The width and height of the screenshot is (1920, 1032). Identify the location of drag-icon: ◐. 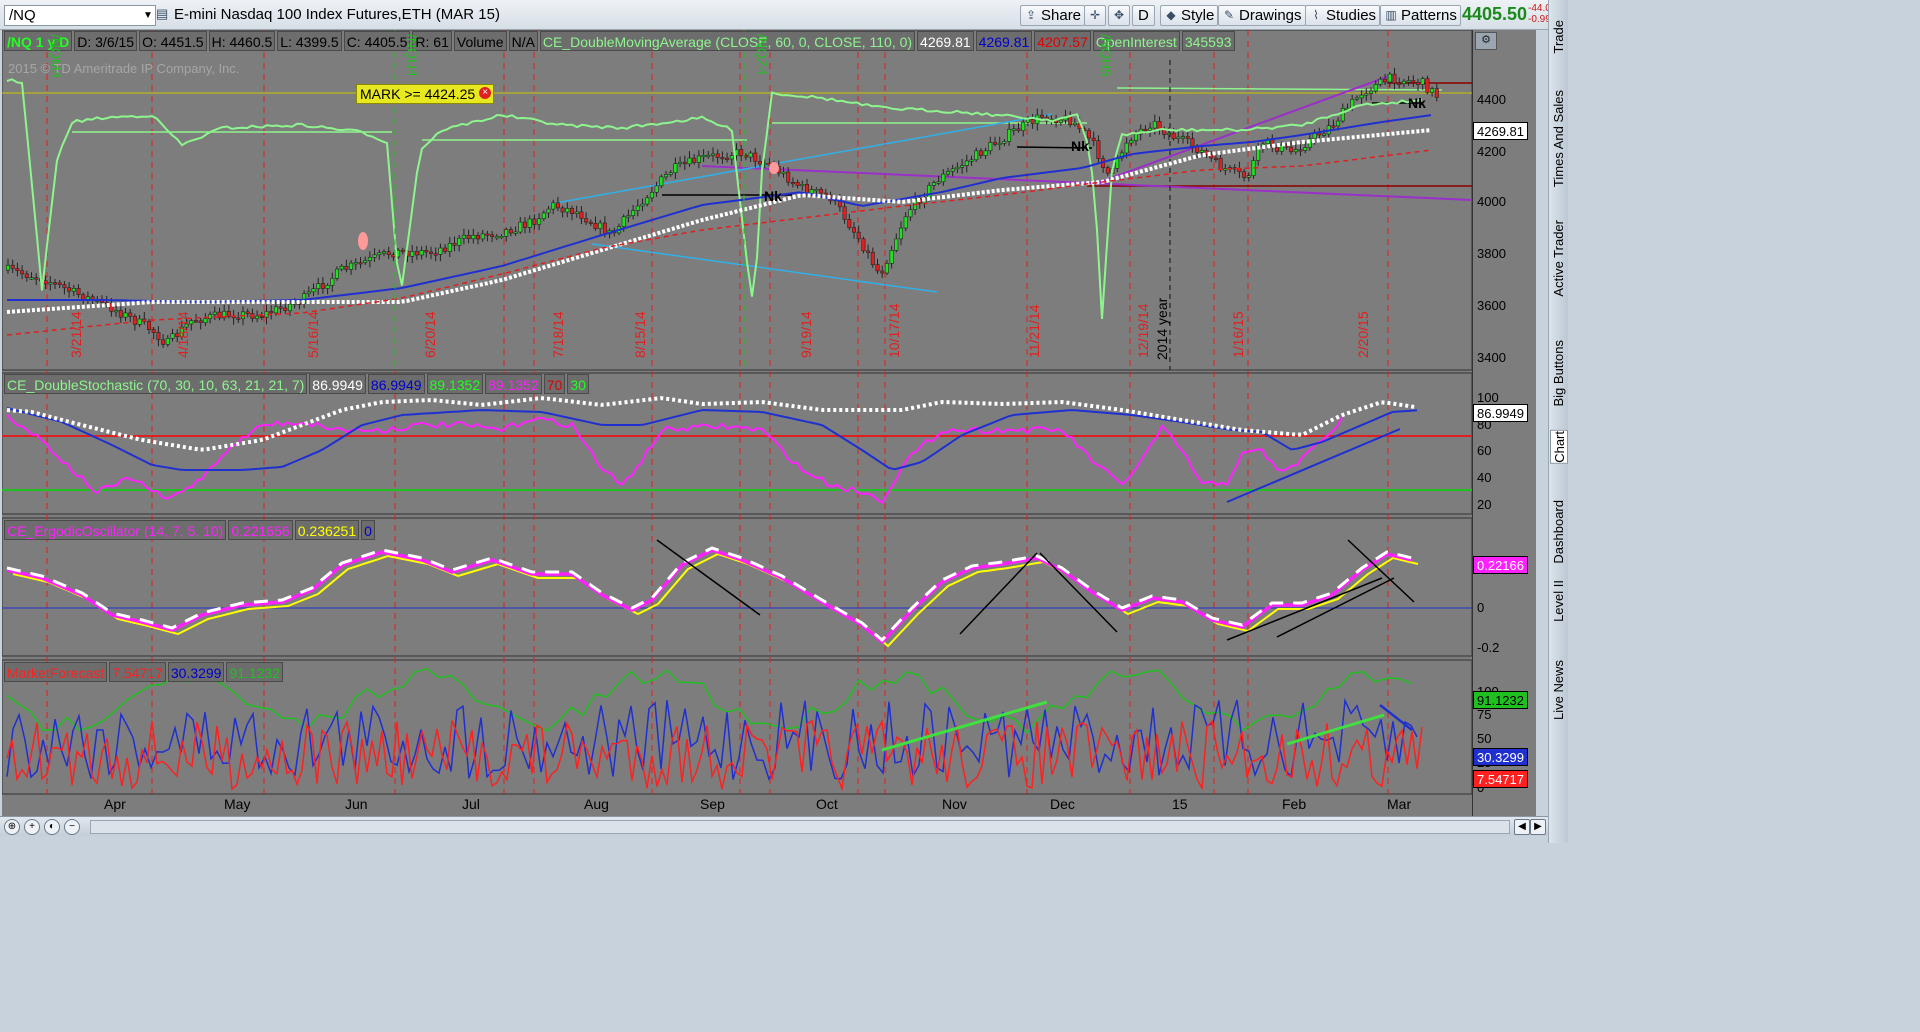
(52, 827).